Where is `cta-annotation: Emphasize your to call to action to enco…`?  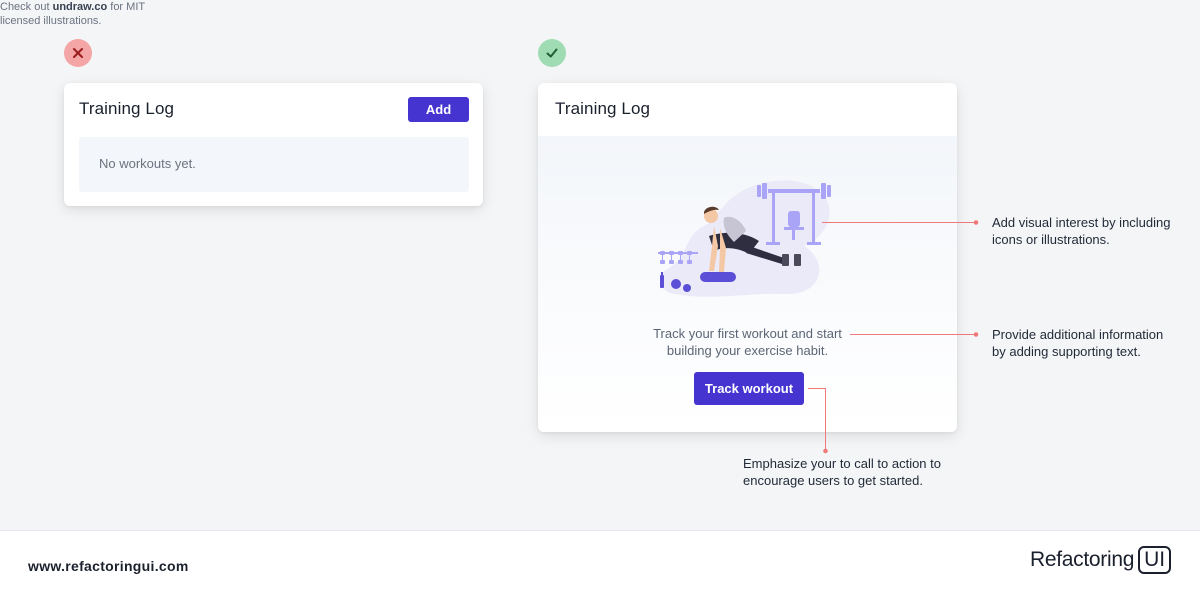 cta-annotation: Emphasize your to call to action to enco… is located at coordinates (842, 472).